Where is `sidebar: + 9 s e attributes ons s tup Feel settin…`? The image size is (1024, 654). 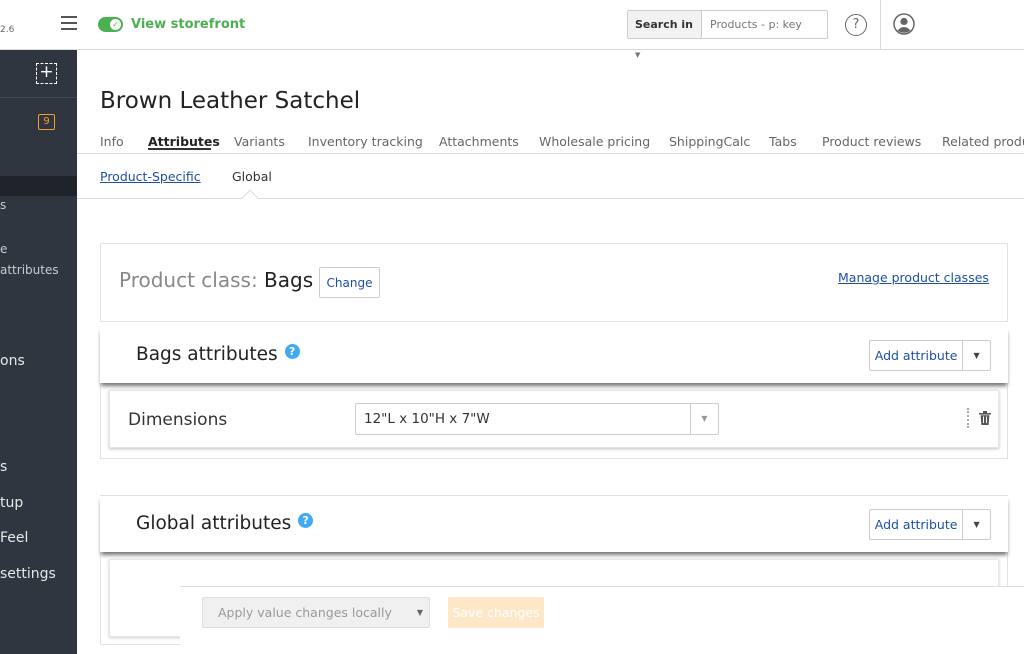
sidebar: + 9 s e attributes ons s tup Feel settin… is located at coordinates (38, 352).